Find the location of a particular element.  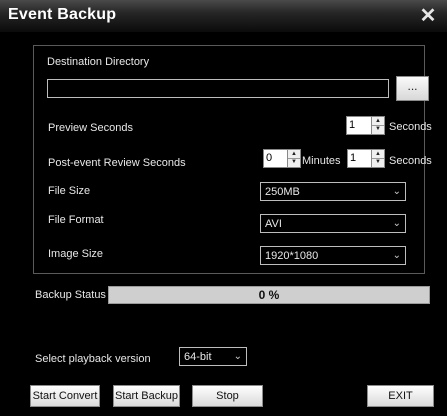

playback-version-select: 64-bit ⌄ is located at coordinates (213, 356).